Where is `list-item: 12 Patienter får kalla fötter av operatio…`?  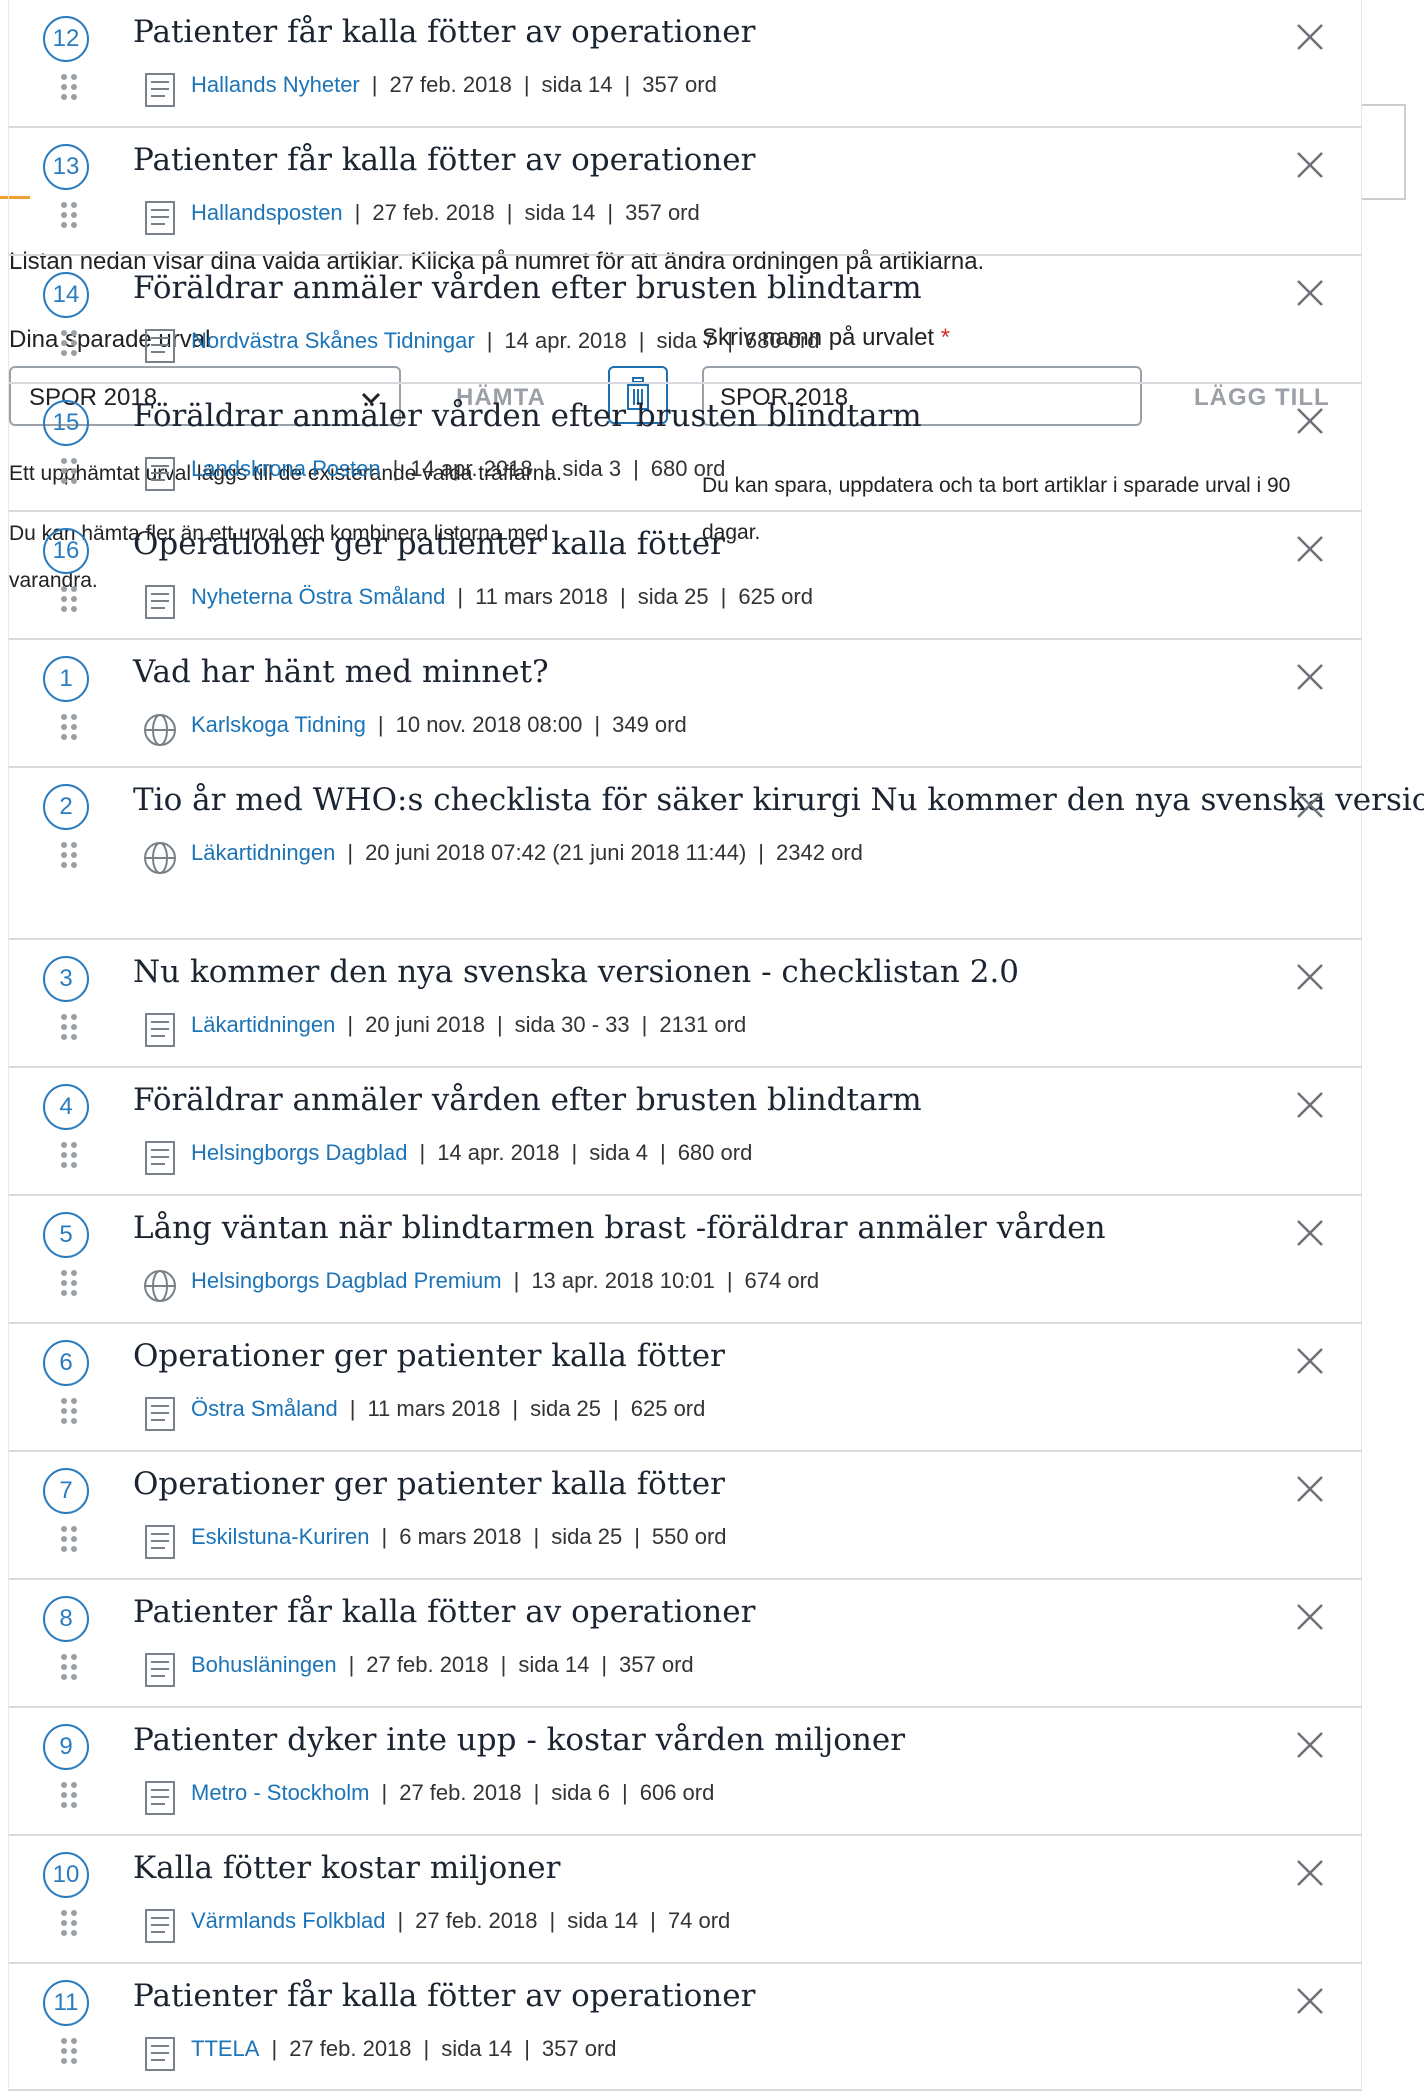
list-item: 12 Patienter får kalla fötter av operatio… is located at coordinates (685, 64).